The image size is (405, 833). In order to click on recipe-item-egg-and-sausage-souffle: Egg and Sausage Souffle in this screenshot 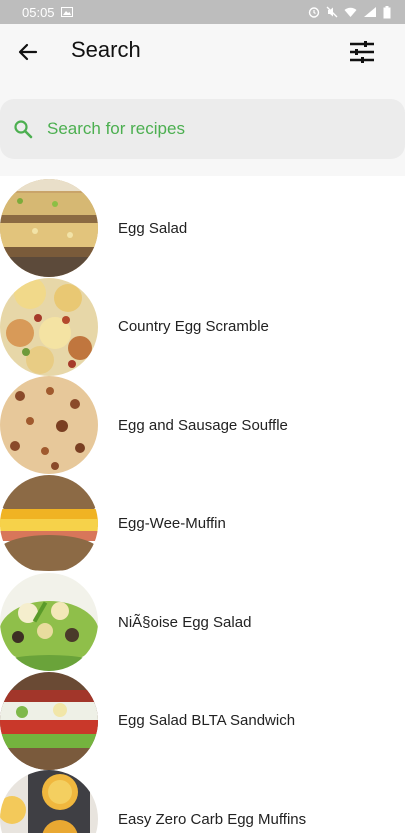, I will do `click(202, 425)`.